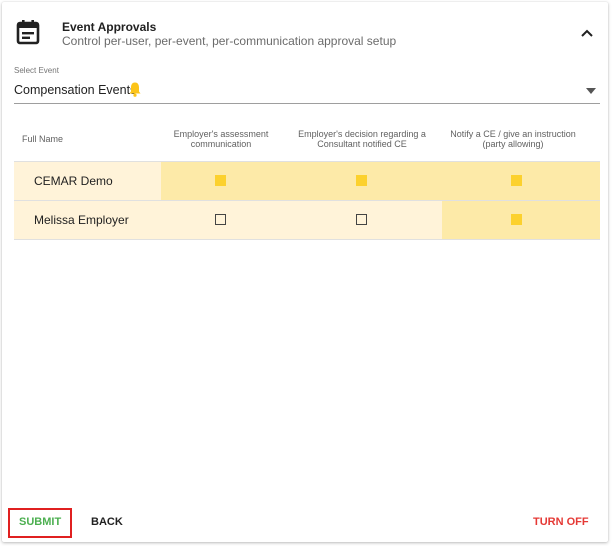 This screenshot has width=612, height=546. What do you see at coordinates (73, 181) in the screenshot?
I see `user-name: CEMAR Demo` at bounding box center [73, 181].